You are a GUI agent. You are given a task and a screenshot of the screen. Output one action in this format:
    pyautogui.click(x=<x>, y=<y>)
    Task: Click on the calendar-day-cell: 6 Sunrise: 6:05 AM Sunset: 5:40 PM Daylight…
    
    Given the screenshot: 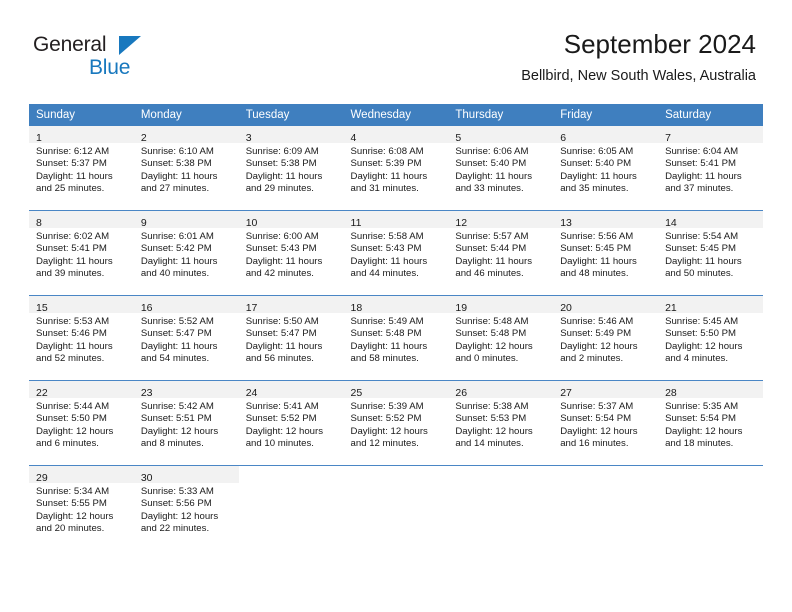 What is the action you would take?
    pyautogui.click(x=606, y=168)
    